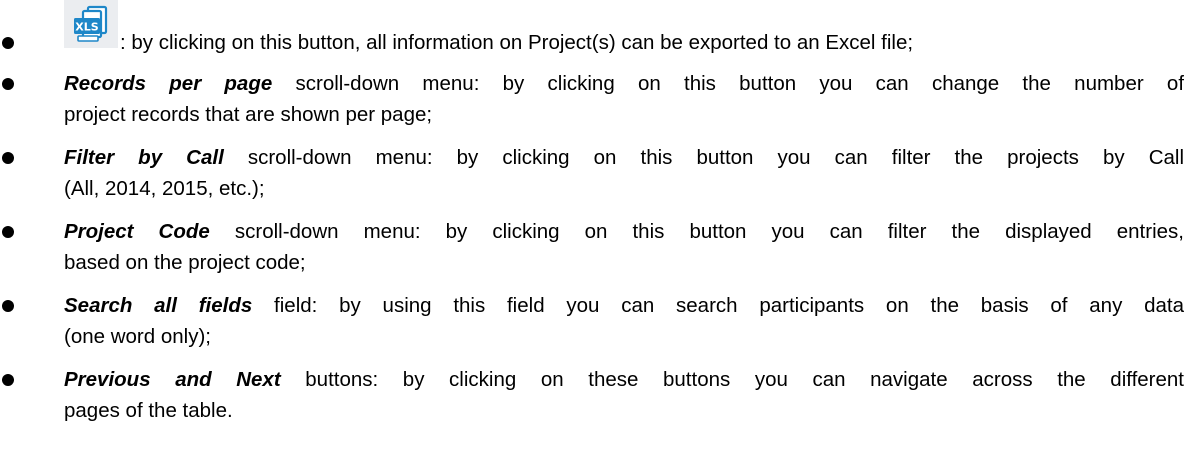 The height and width of the screenshot is (474, 1184). I want to click on term-previous-and-next: Previous and Next, so click(172, 379).